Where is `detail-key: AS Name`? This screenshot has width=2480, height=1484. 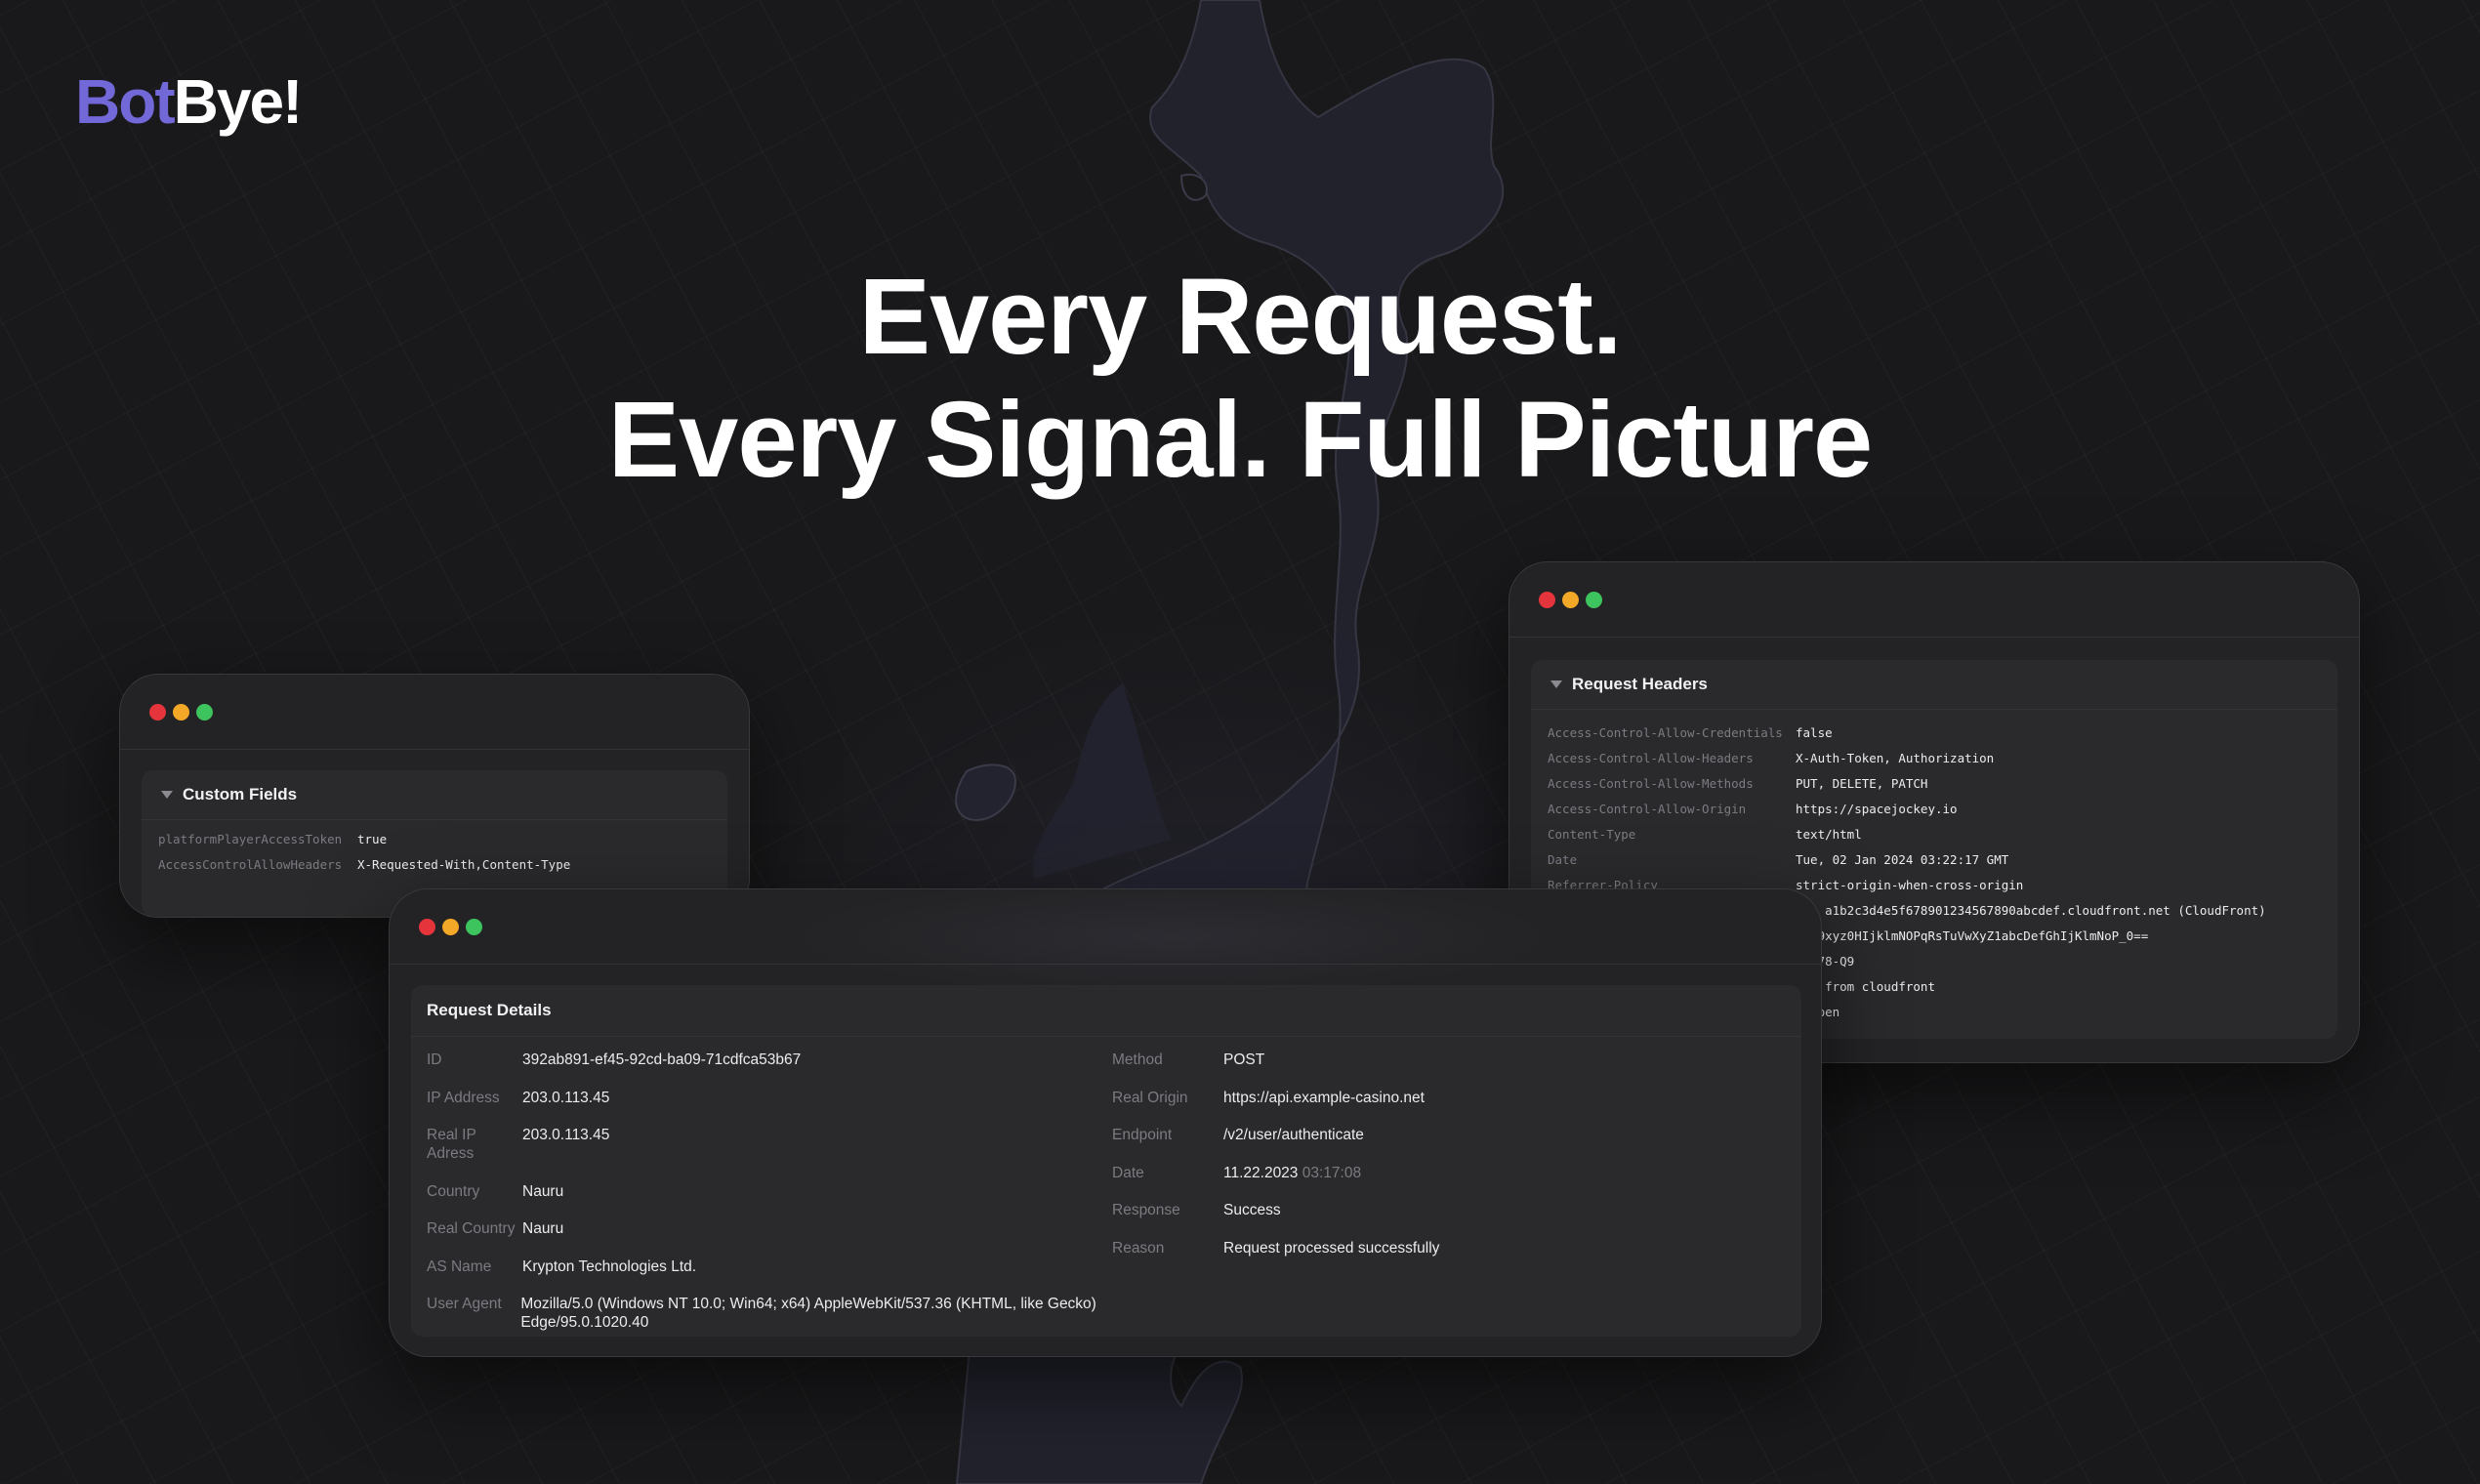 detail-key: AS Name is located at coordinates (459, 1266).